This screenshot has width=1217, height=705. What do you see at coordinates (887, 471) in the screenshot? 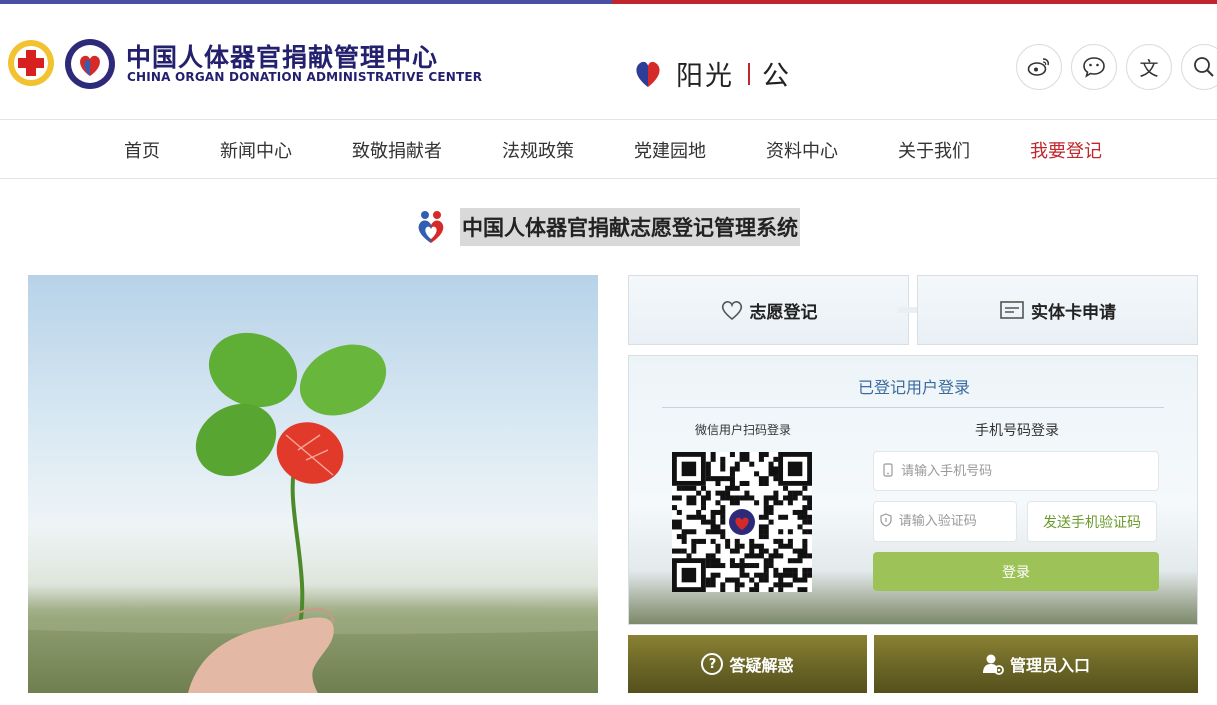
I see `phone-icon` at bounding box center [887, 471].